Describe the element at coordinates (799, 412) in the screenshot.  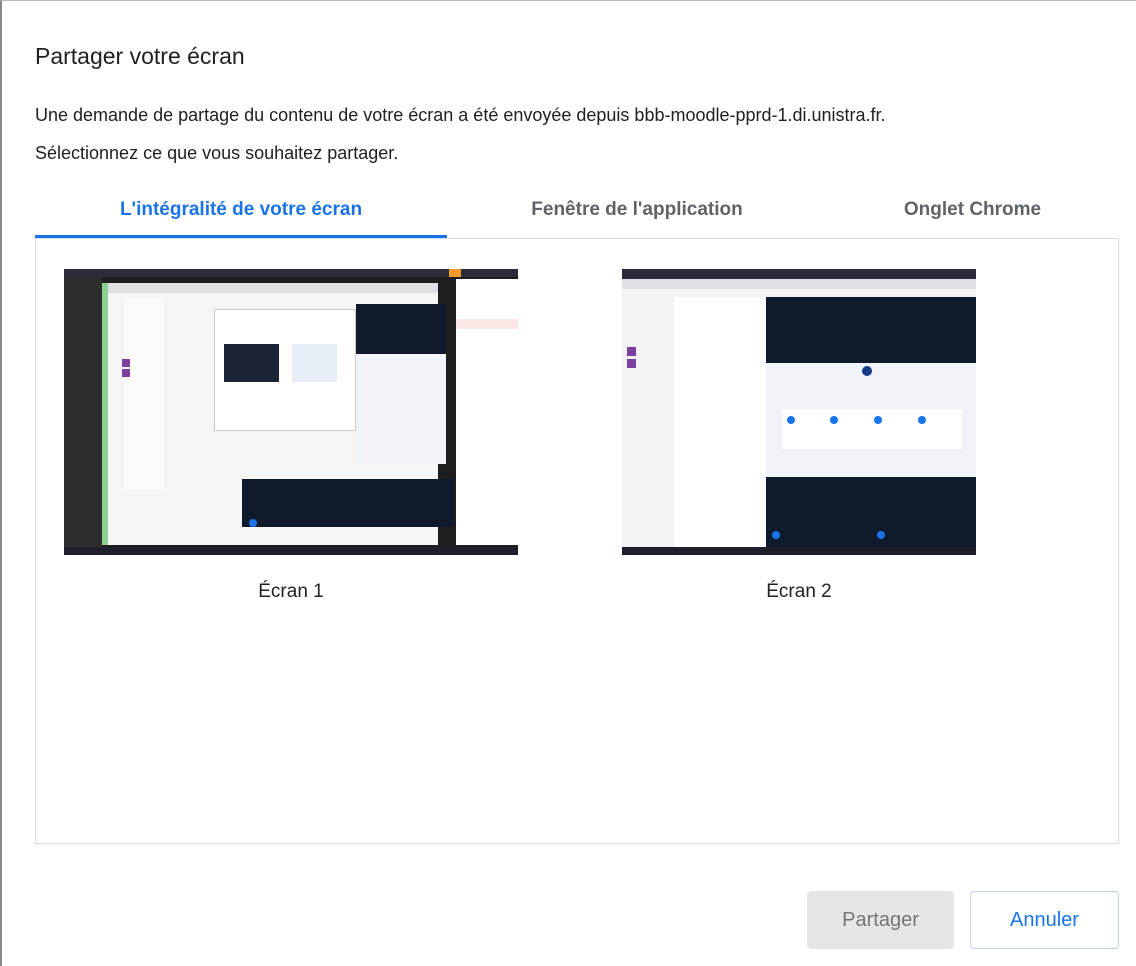
I see `screen-2-thumbnail` at that location.